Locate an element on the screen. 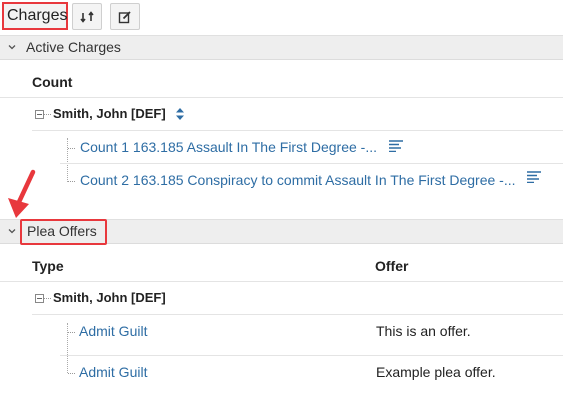  toolbar: Charges is located at coordinates (281, 17).